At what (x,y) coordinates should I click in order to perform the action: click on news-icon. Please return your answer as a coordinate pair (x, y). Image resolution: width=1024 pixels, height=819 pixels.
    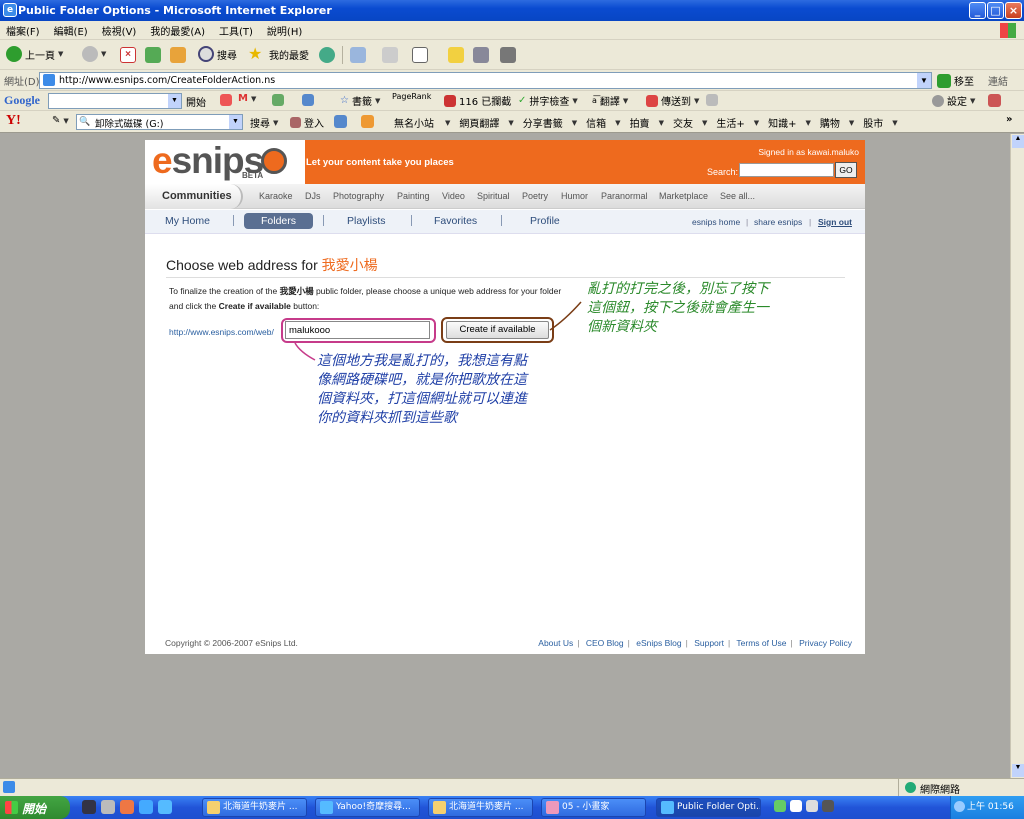
    Looking at the image, I should click on (226, 100).